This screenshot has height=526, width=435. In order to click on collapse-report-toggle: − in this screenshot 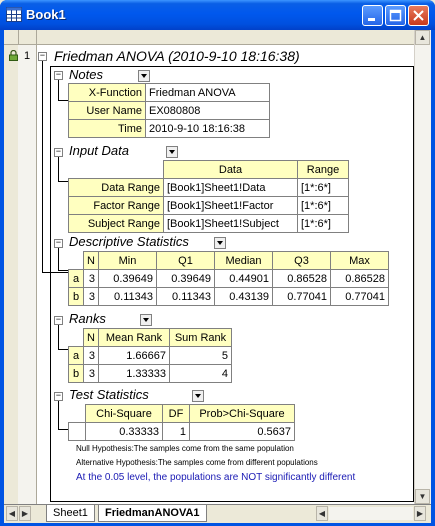, I will do `click(42, 56)`.